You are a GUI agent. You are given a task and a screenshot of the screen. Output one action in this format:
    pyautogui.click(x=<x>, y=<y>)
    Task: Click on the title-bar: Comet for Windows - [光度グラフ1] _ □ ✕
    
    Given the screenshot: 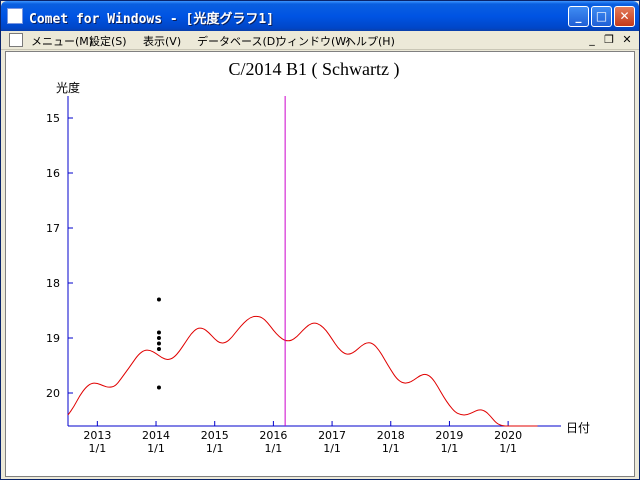 What is the action you would take?
    pyautogui.click(x=320, y=16)
    